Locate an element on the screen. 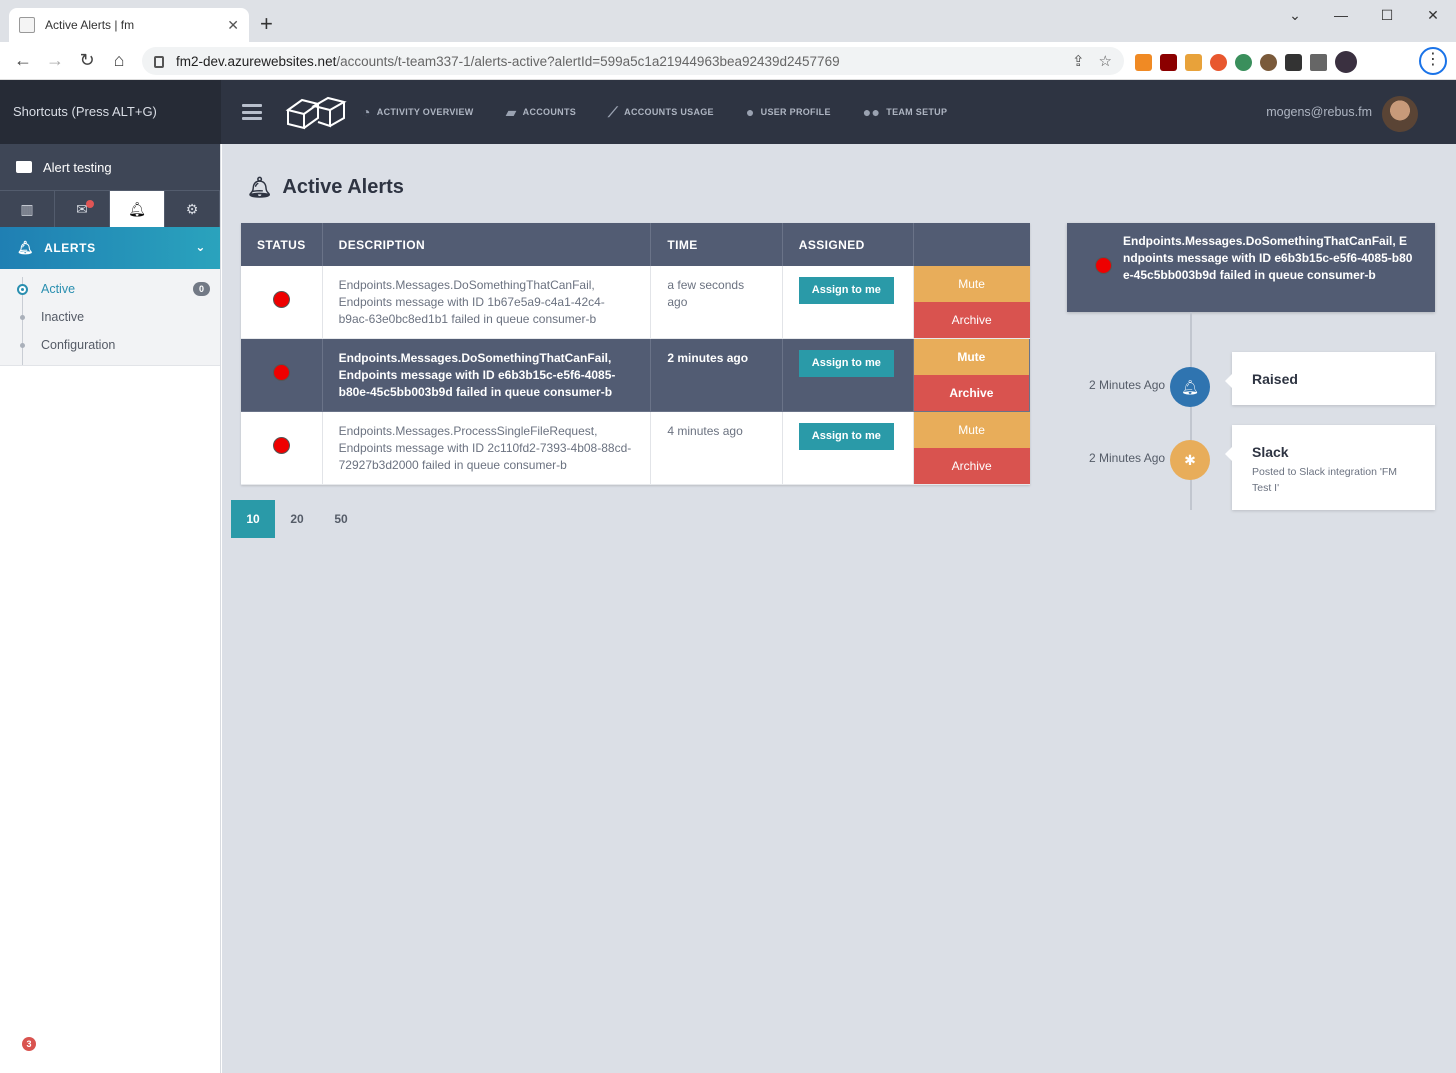 The width and height of the screenshot is (1456, 1073). unread-dot is located at coordinates (90, 204).